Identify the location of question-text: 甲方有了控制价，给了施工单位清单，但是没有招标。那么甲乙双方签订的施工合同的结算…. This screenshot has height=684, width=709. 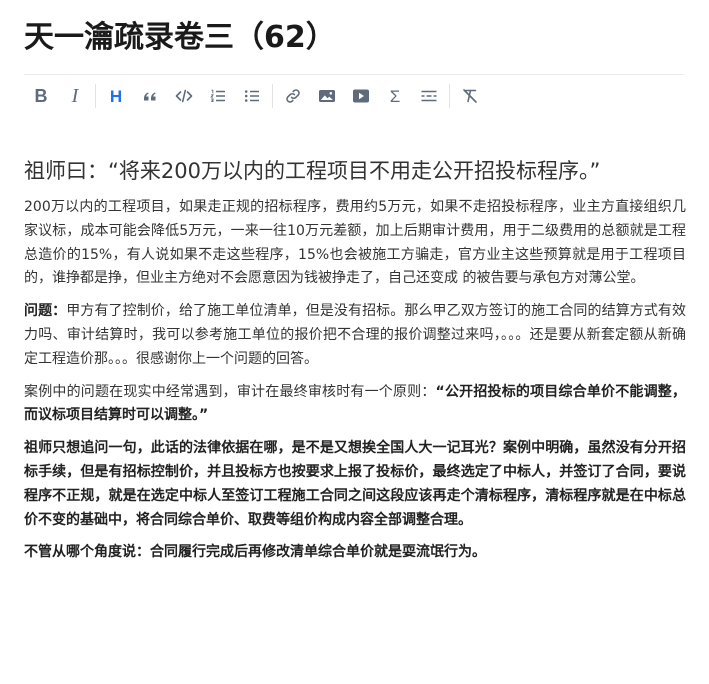
(355, 335).